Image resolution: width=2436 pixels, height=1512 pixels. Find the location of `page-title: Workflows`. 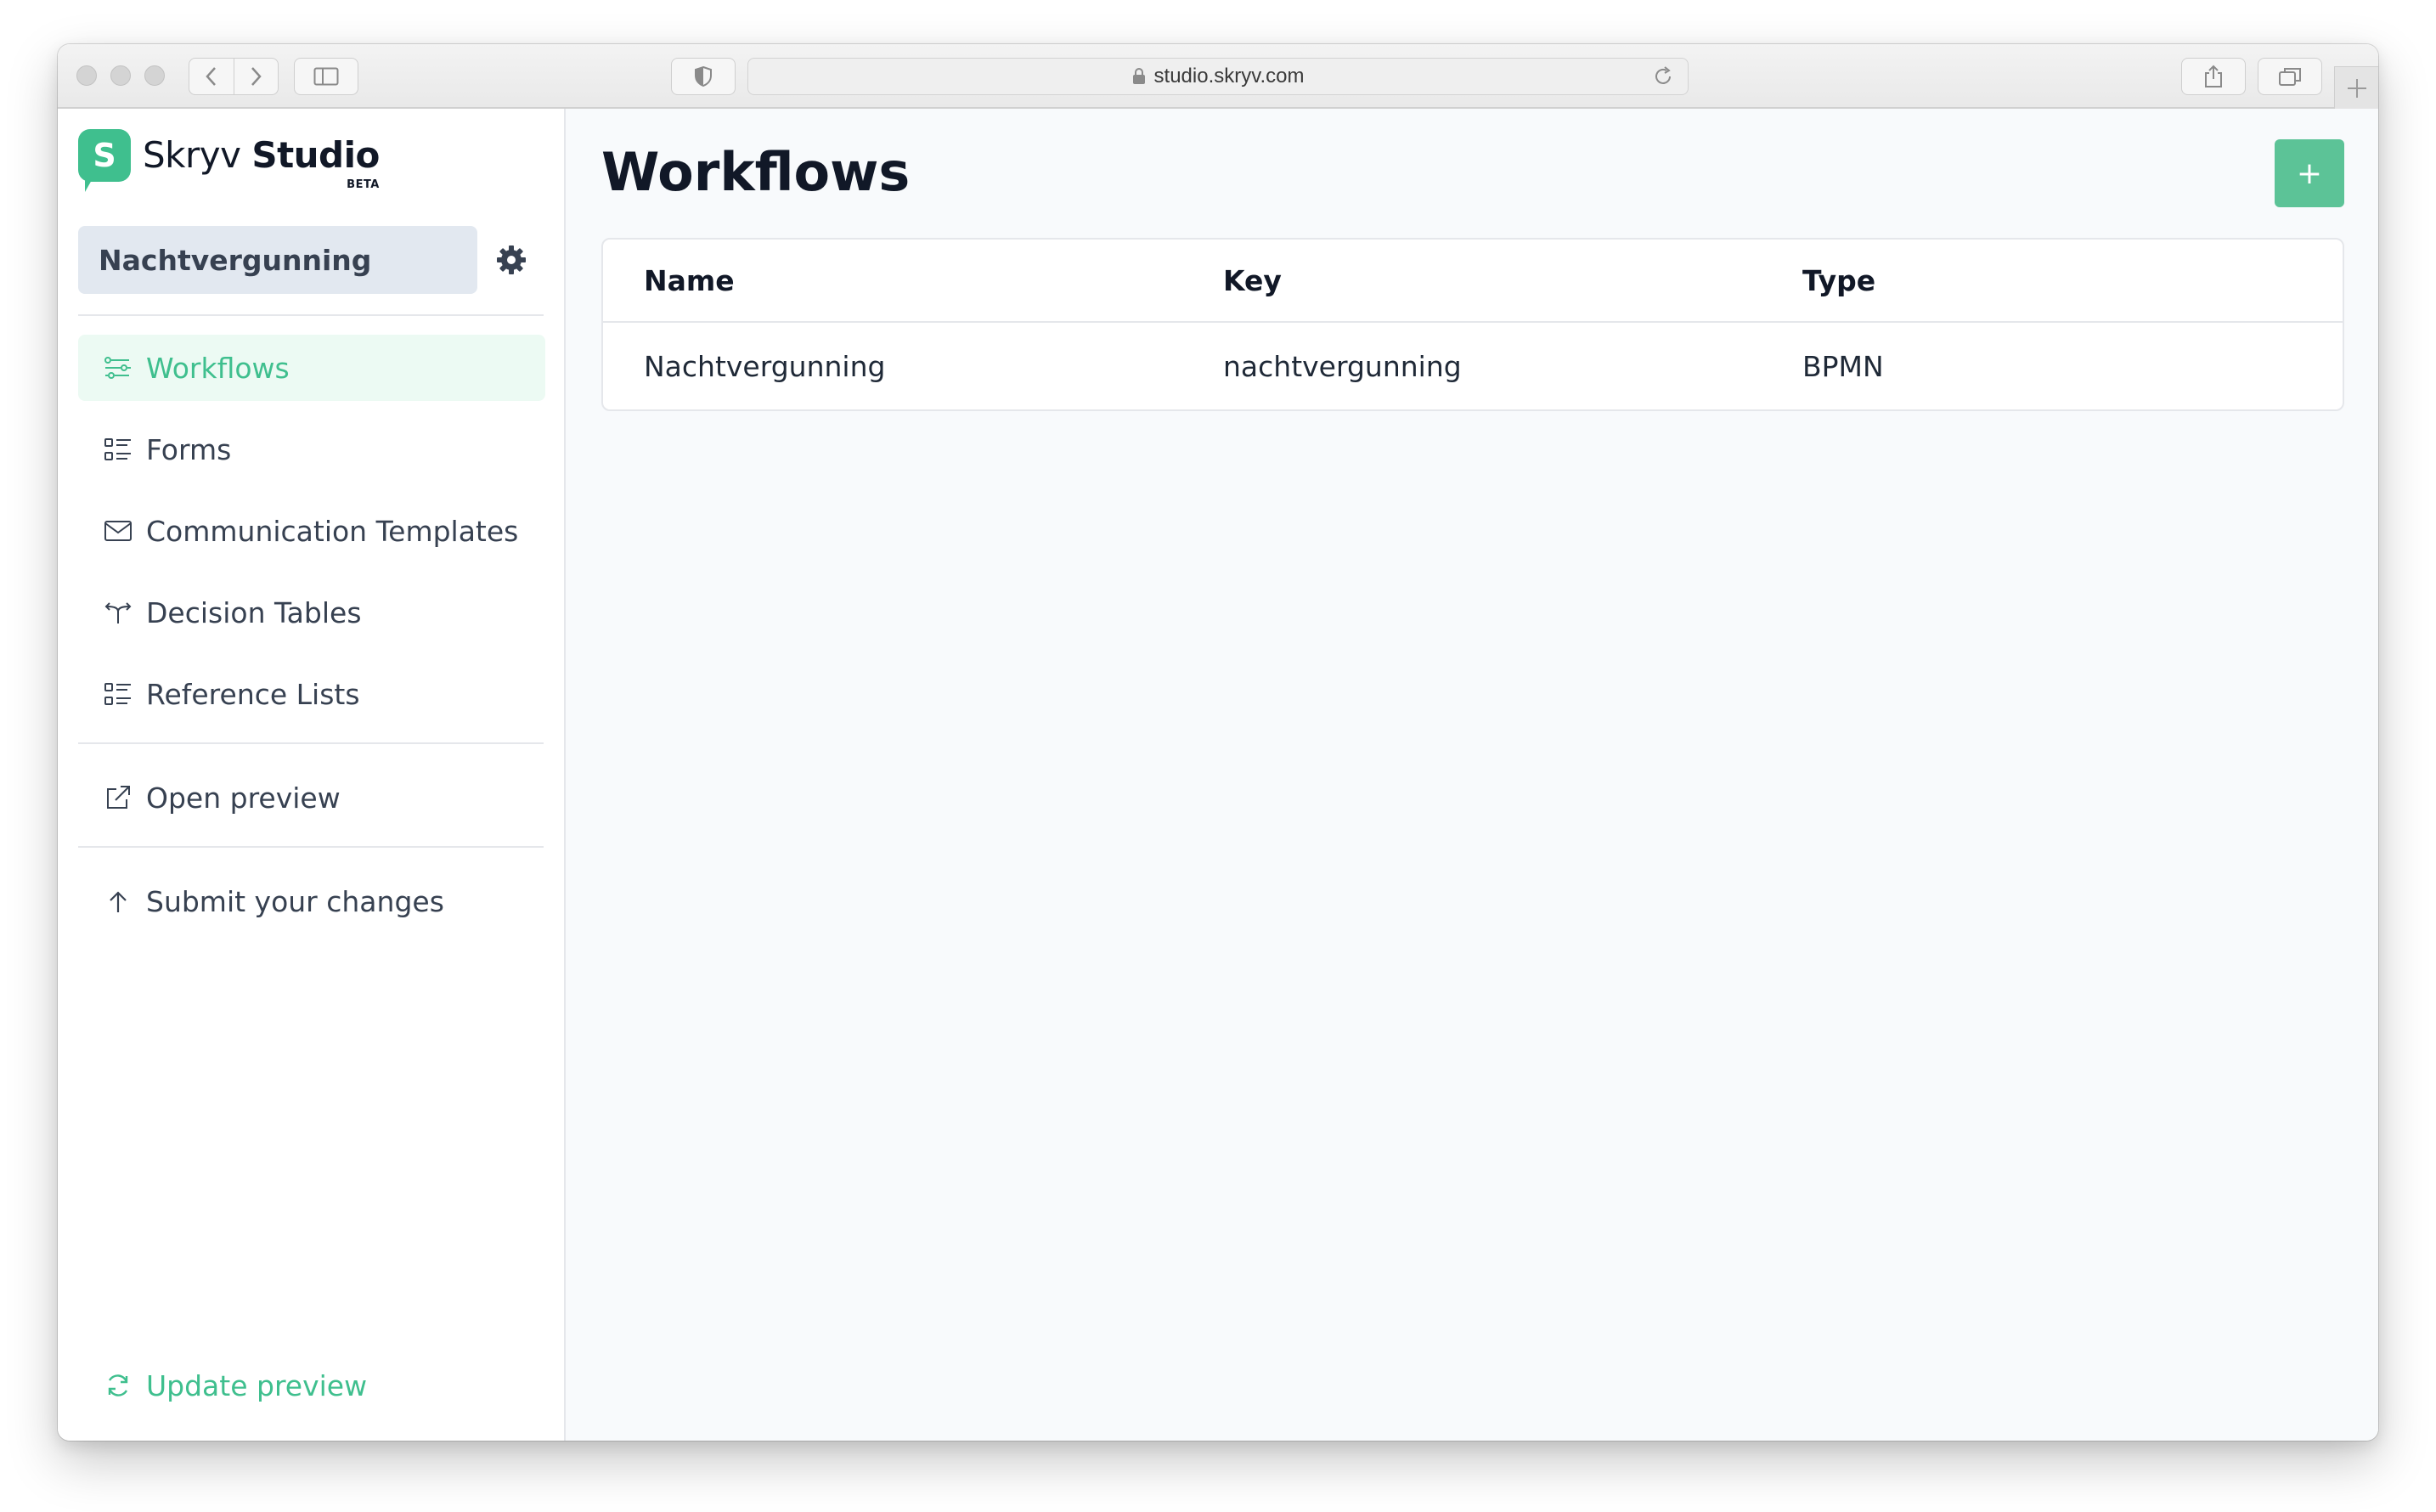

page-title: Workflows is located at coordinates (756, 172).